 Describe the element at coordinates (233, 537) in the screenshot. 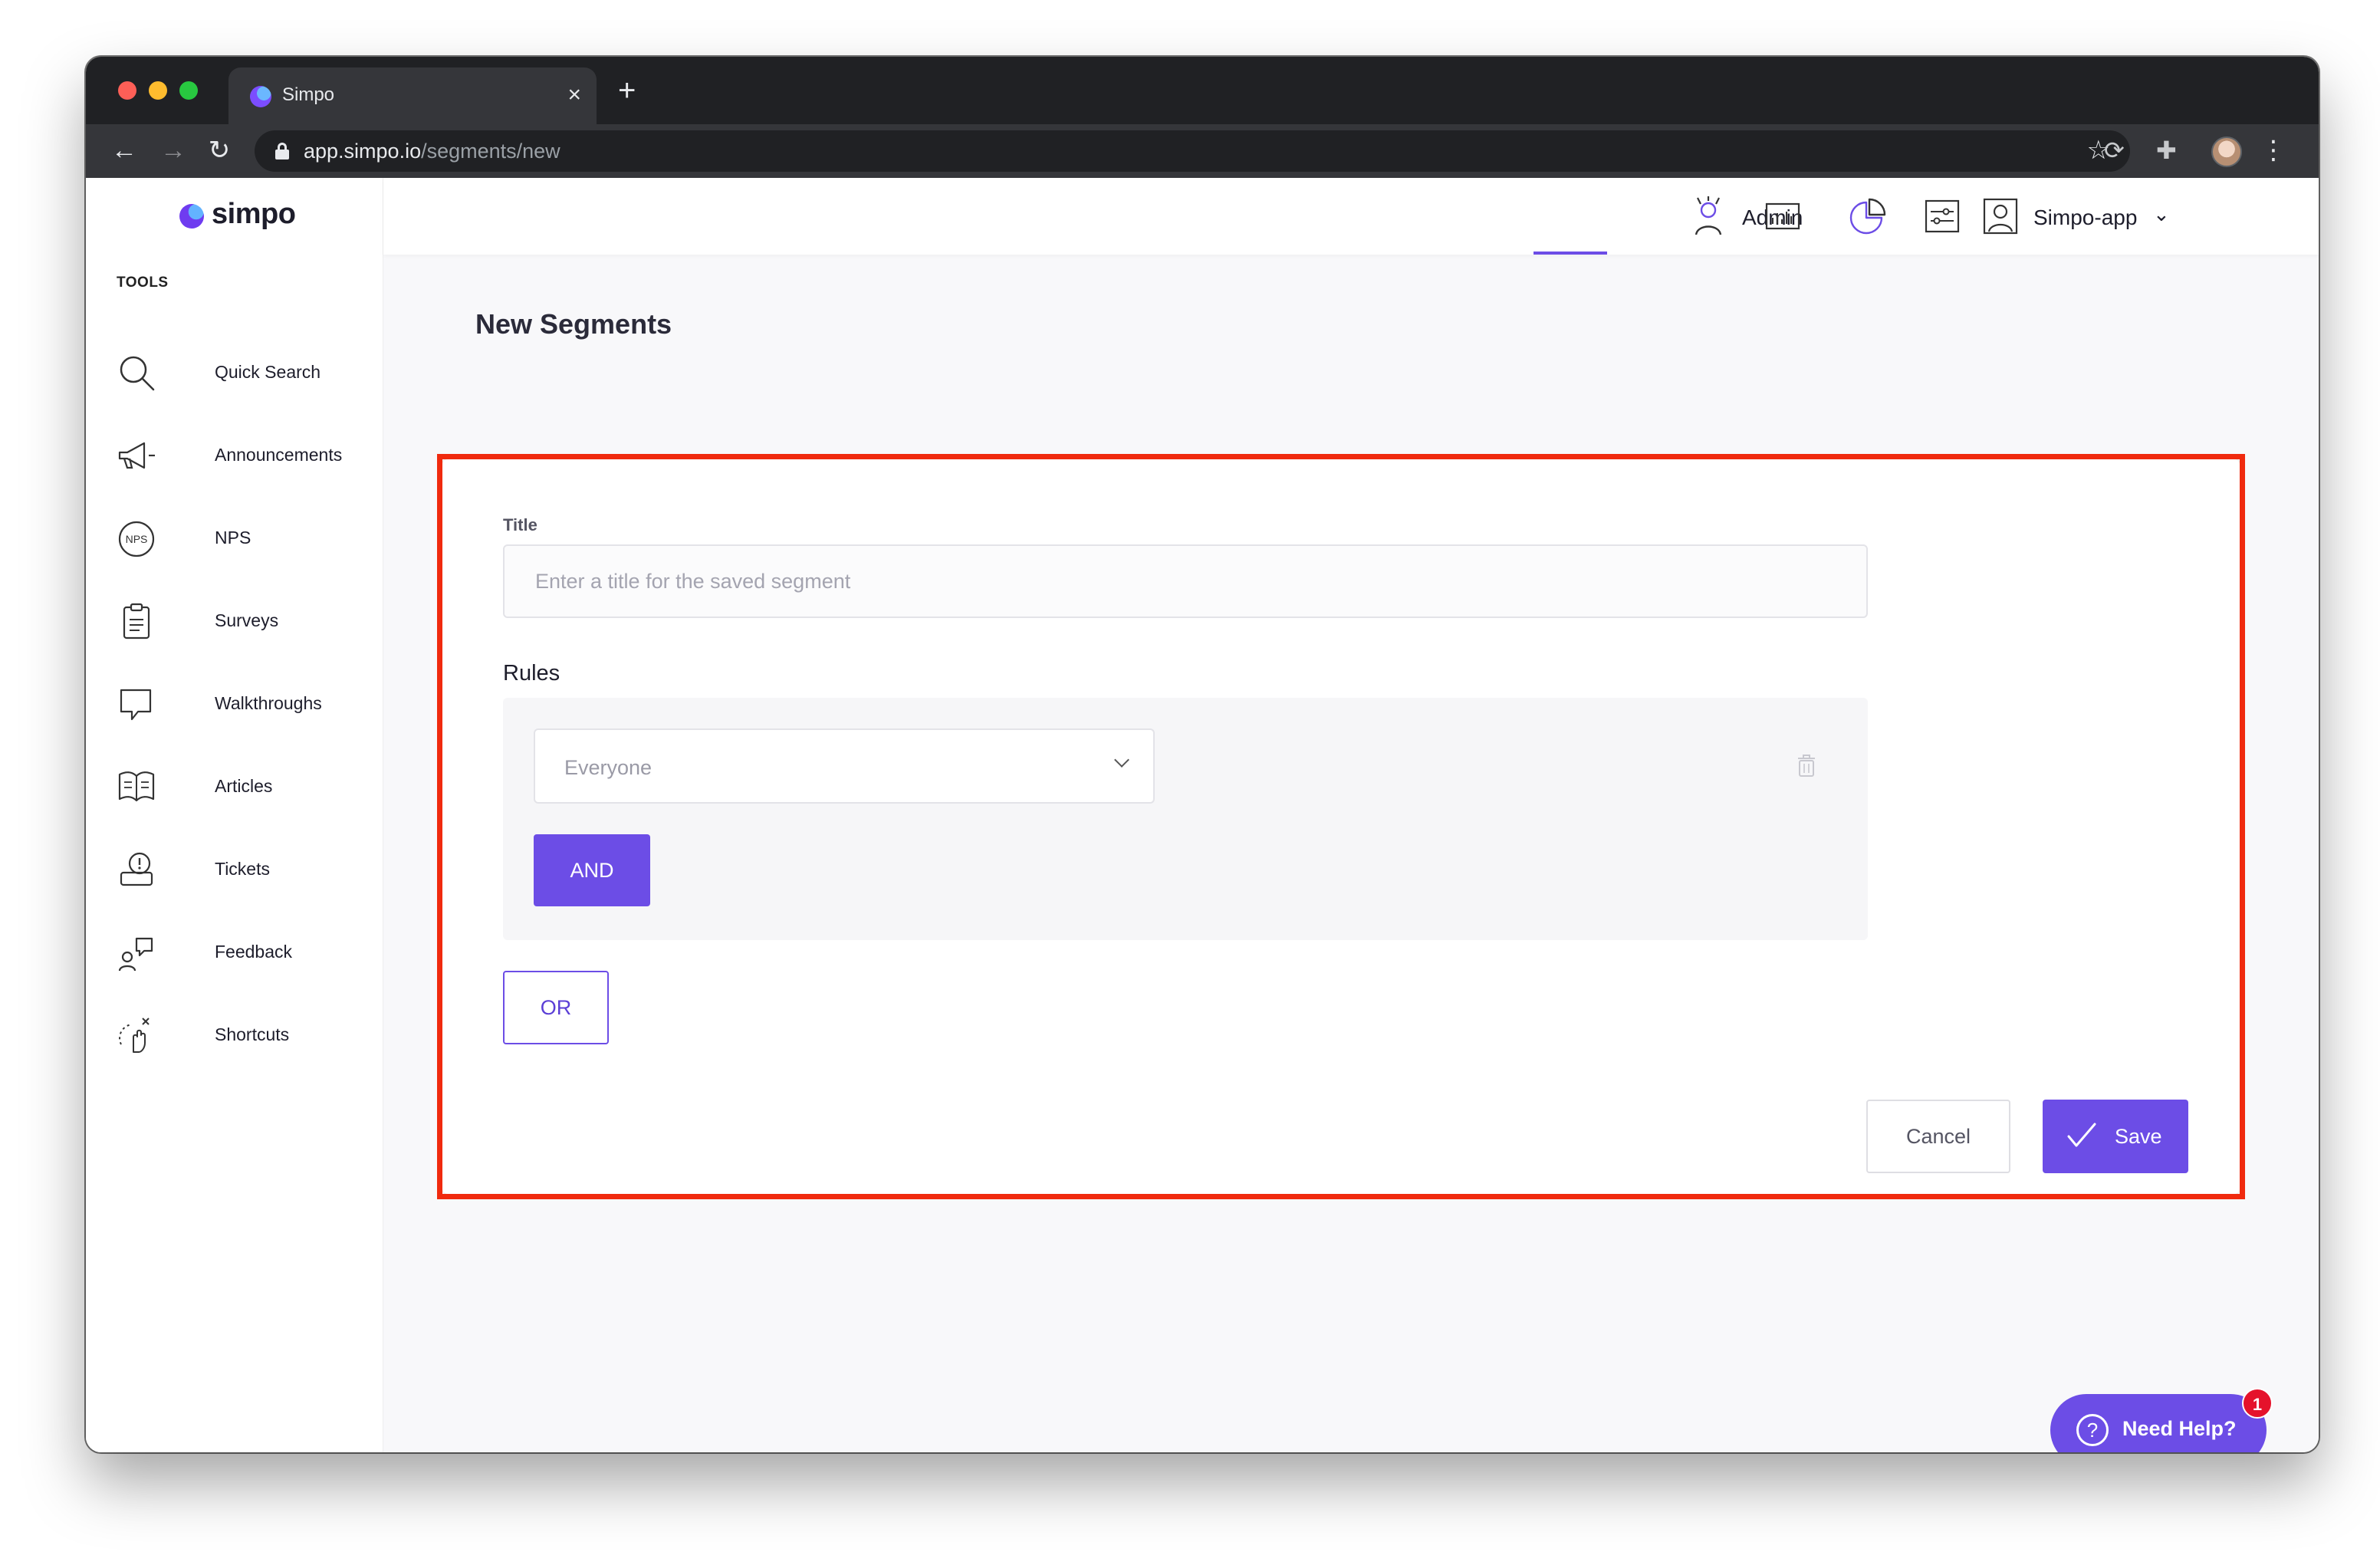

I see `sidebar-item-label: NPS` at that location.